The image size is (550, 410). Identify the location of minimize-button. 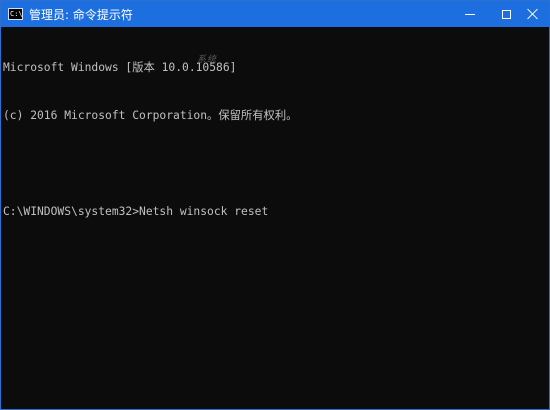
(469, 14).